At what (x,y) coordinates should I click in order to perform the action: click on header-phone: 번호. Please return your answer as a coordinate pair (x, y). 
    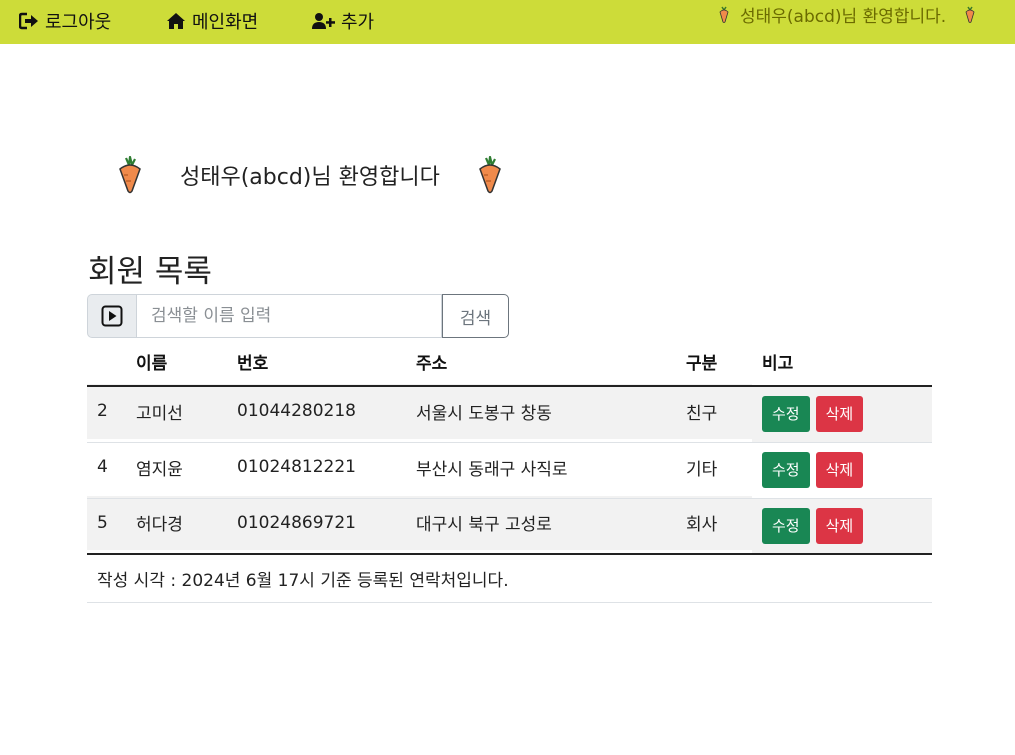
    Looking at the image, I should click on (316, 362).